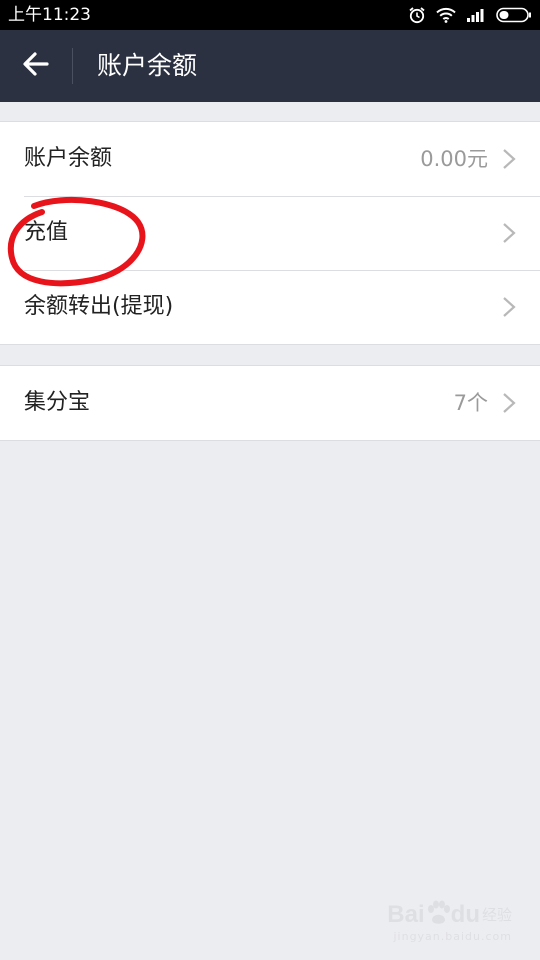  Describe the element at coordinates (476, 15) in the screenshot. I see `signal-icon` at that location.